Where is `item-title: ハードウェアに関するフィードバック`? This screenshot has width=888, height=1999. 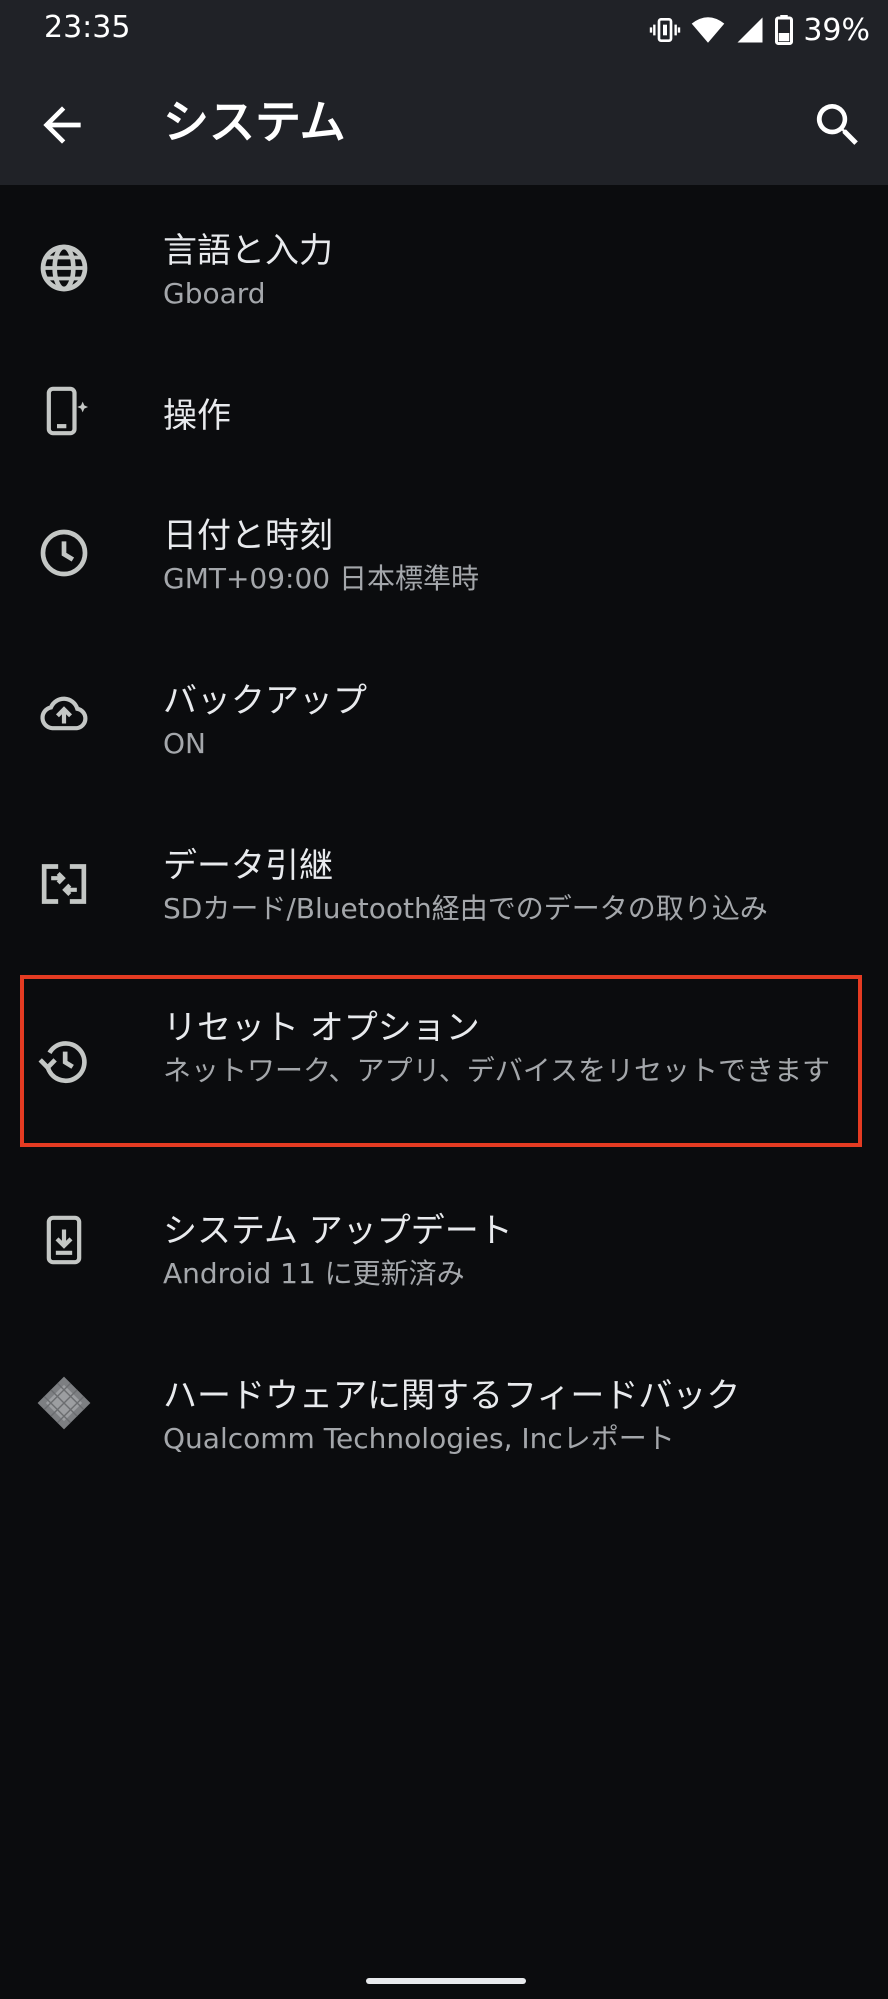
item-title: ハードウェアに関するフィードバック is located at coordinates (452, 1396).